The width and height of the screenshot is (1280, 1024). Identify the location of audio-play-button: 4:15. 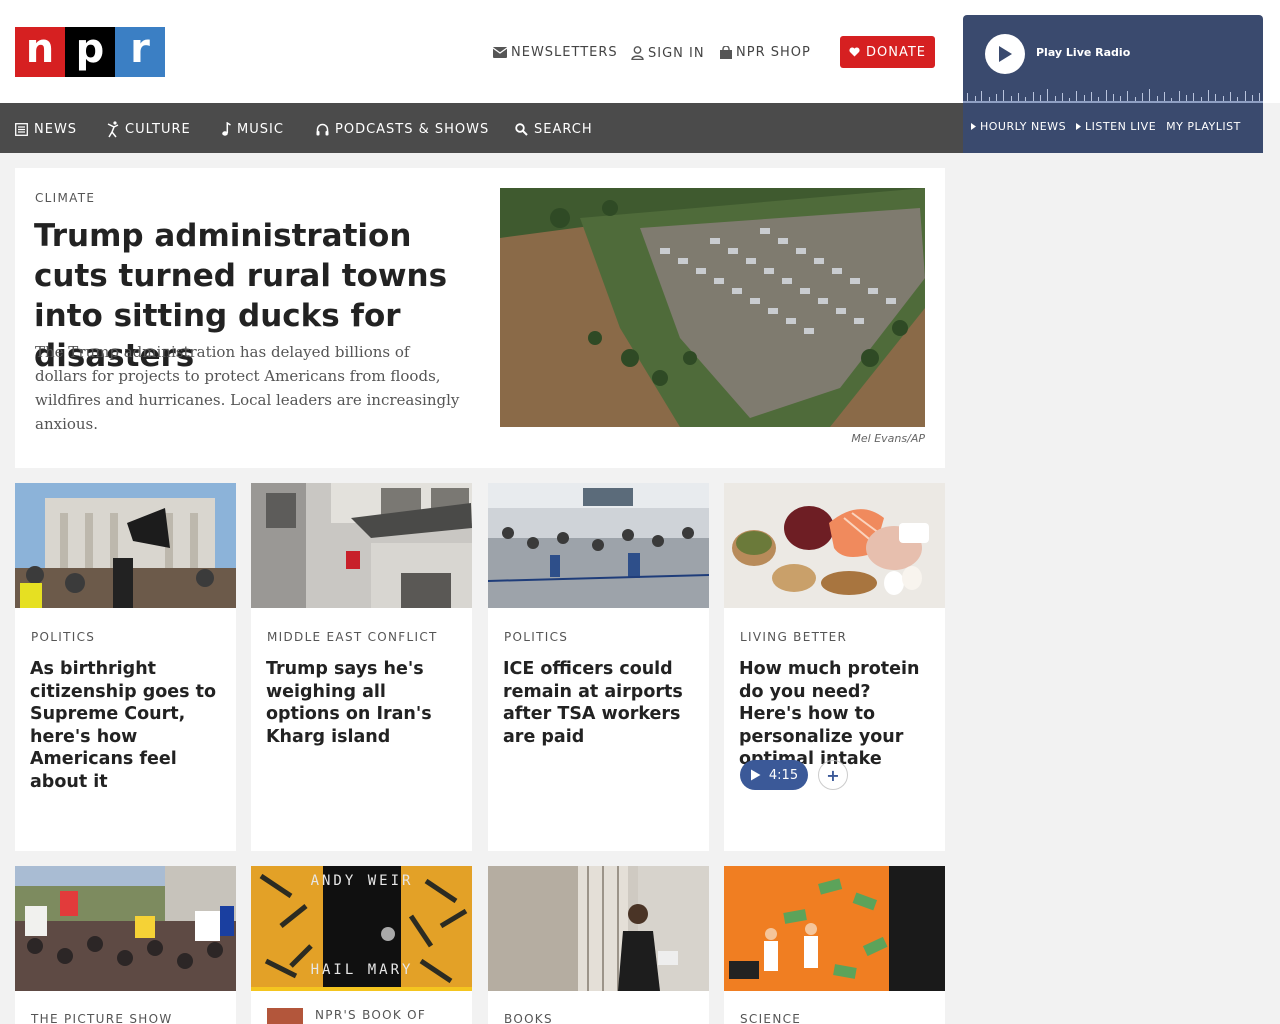
(774, 775).